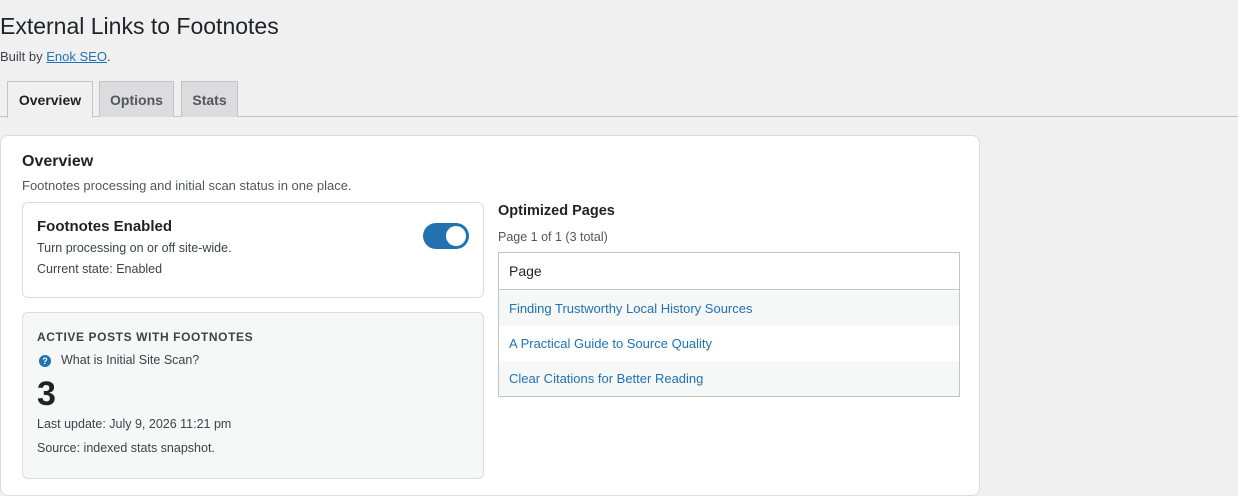 The image size is (1238, 496). I want to click on footnotes-enabled-description: Turn processing on or off site-wide., so click(134, 248).